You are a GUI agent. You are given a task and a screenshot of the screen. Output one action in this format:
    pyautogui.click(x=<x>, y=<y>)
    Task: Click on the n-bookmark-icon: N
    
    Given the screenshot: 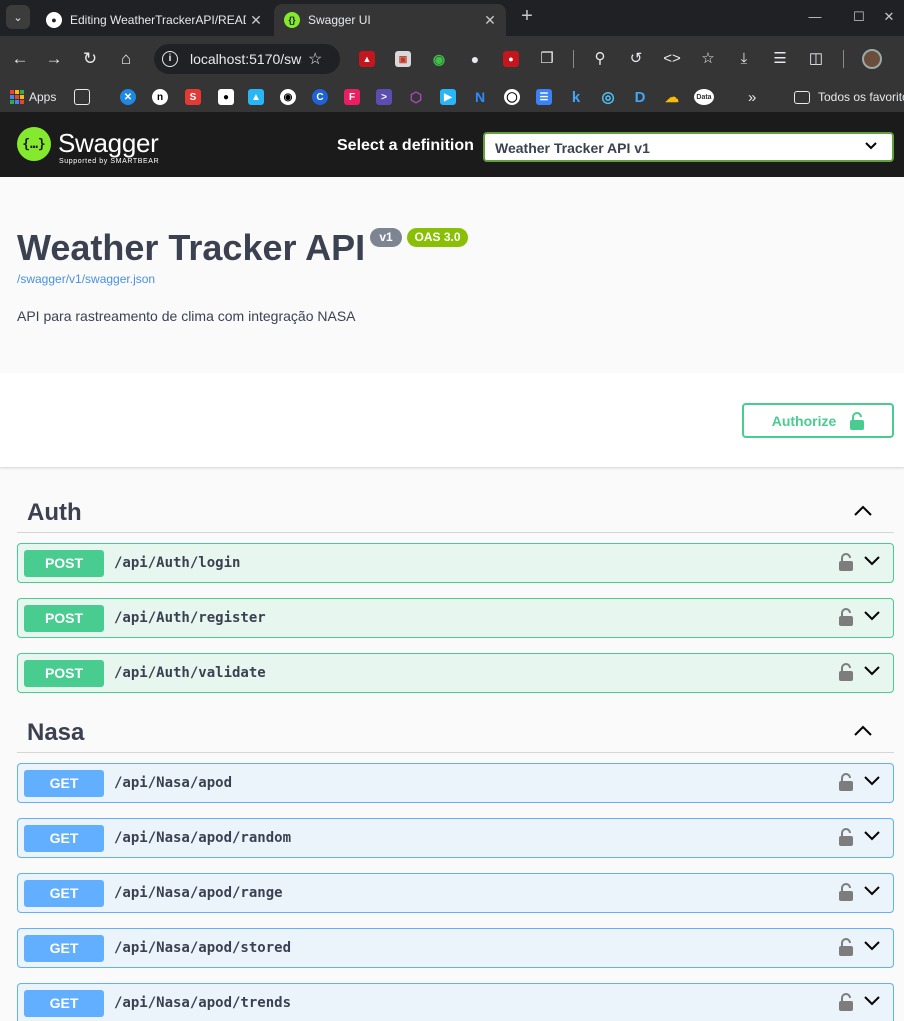 What is the action you would take?
    pyautogui.click(x=480, y=97)
    